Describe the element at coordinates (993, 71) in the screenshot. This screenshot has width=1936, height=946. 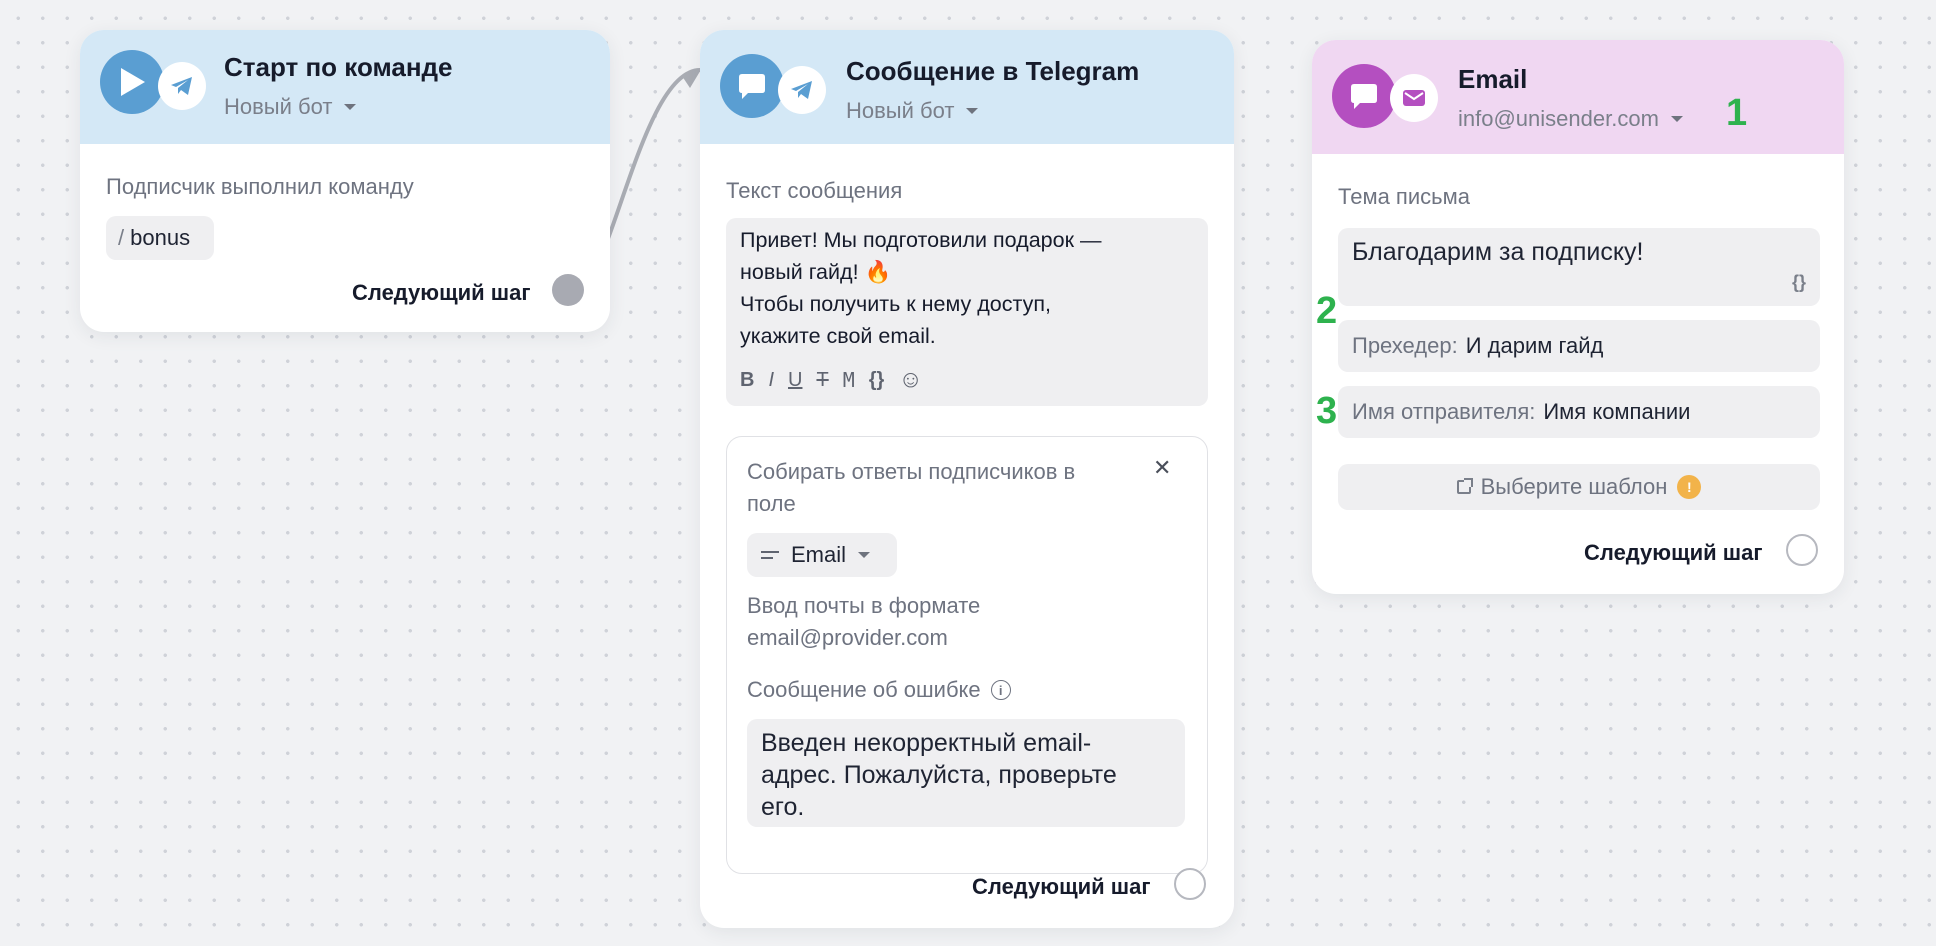
I see `telegram-card-title: Сообщение в Telegram` at that location.